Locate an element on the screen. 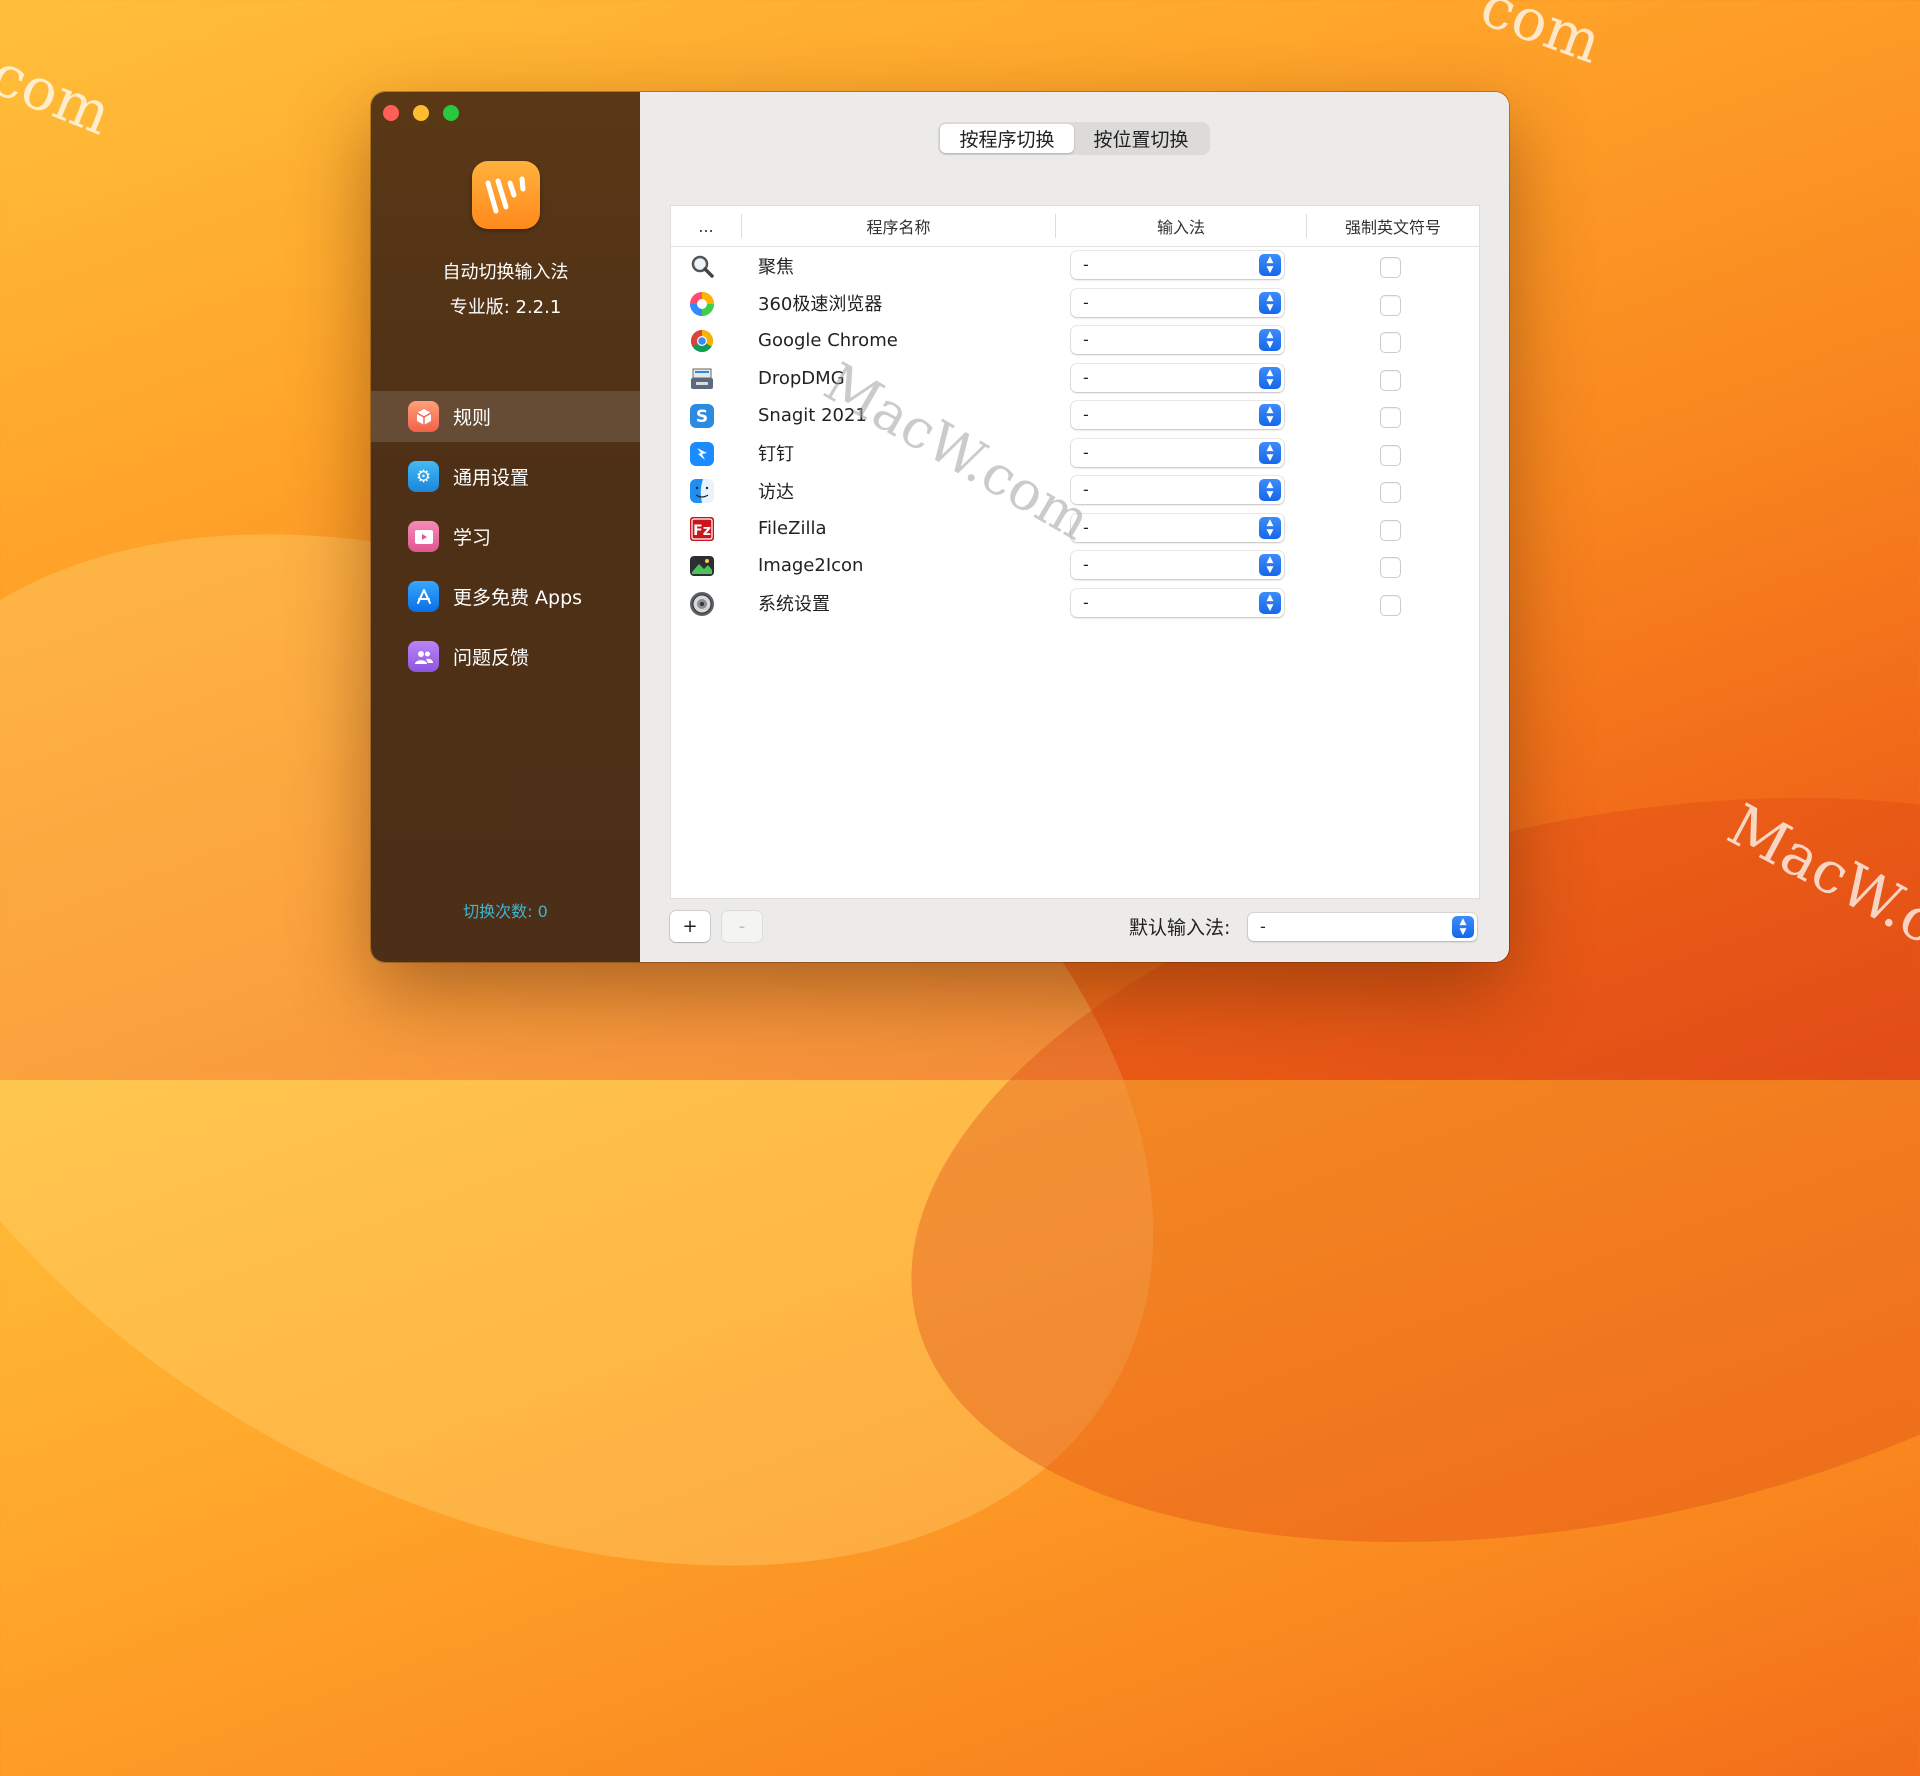 Image resolution: width=1920 pixels, height=1776 pixels. table-row: DropDMG - ▲ ▼ is located at coordinates (1075, 379).